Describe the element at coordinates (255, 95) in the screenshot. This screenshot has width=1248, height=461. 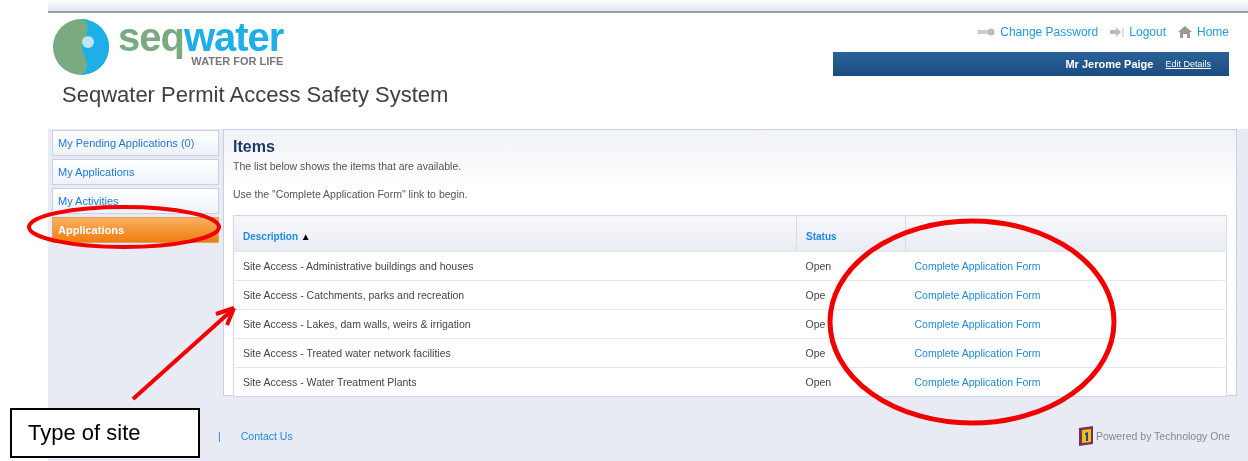
I see `site-title: Seqwater Permit Access Safety System` at that location.